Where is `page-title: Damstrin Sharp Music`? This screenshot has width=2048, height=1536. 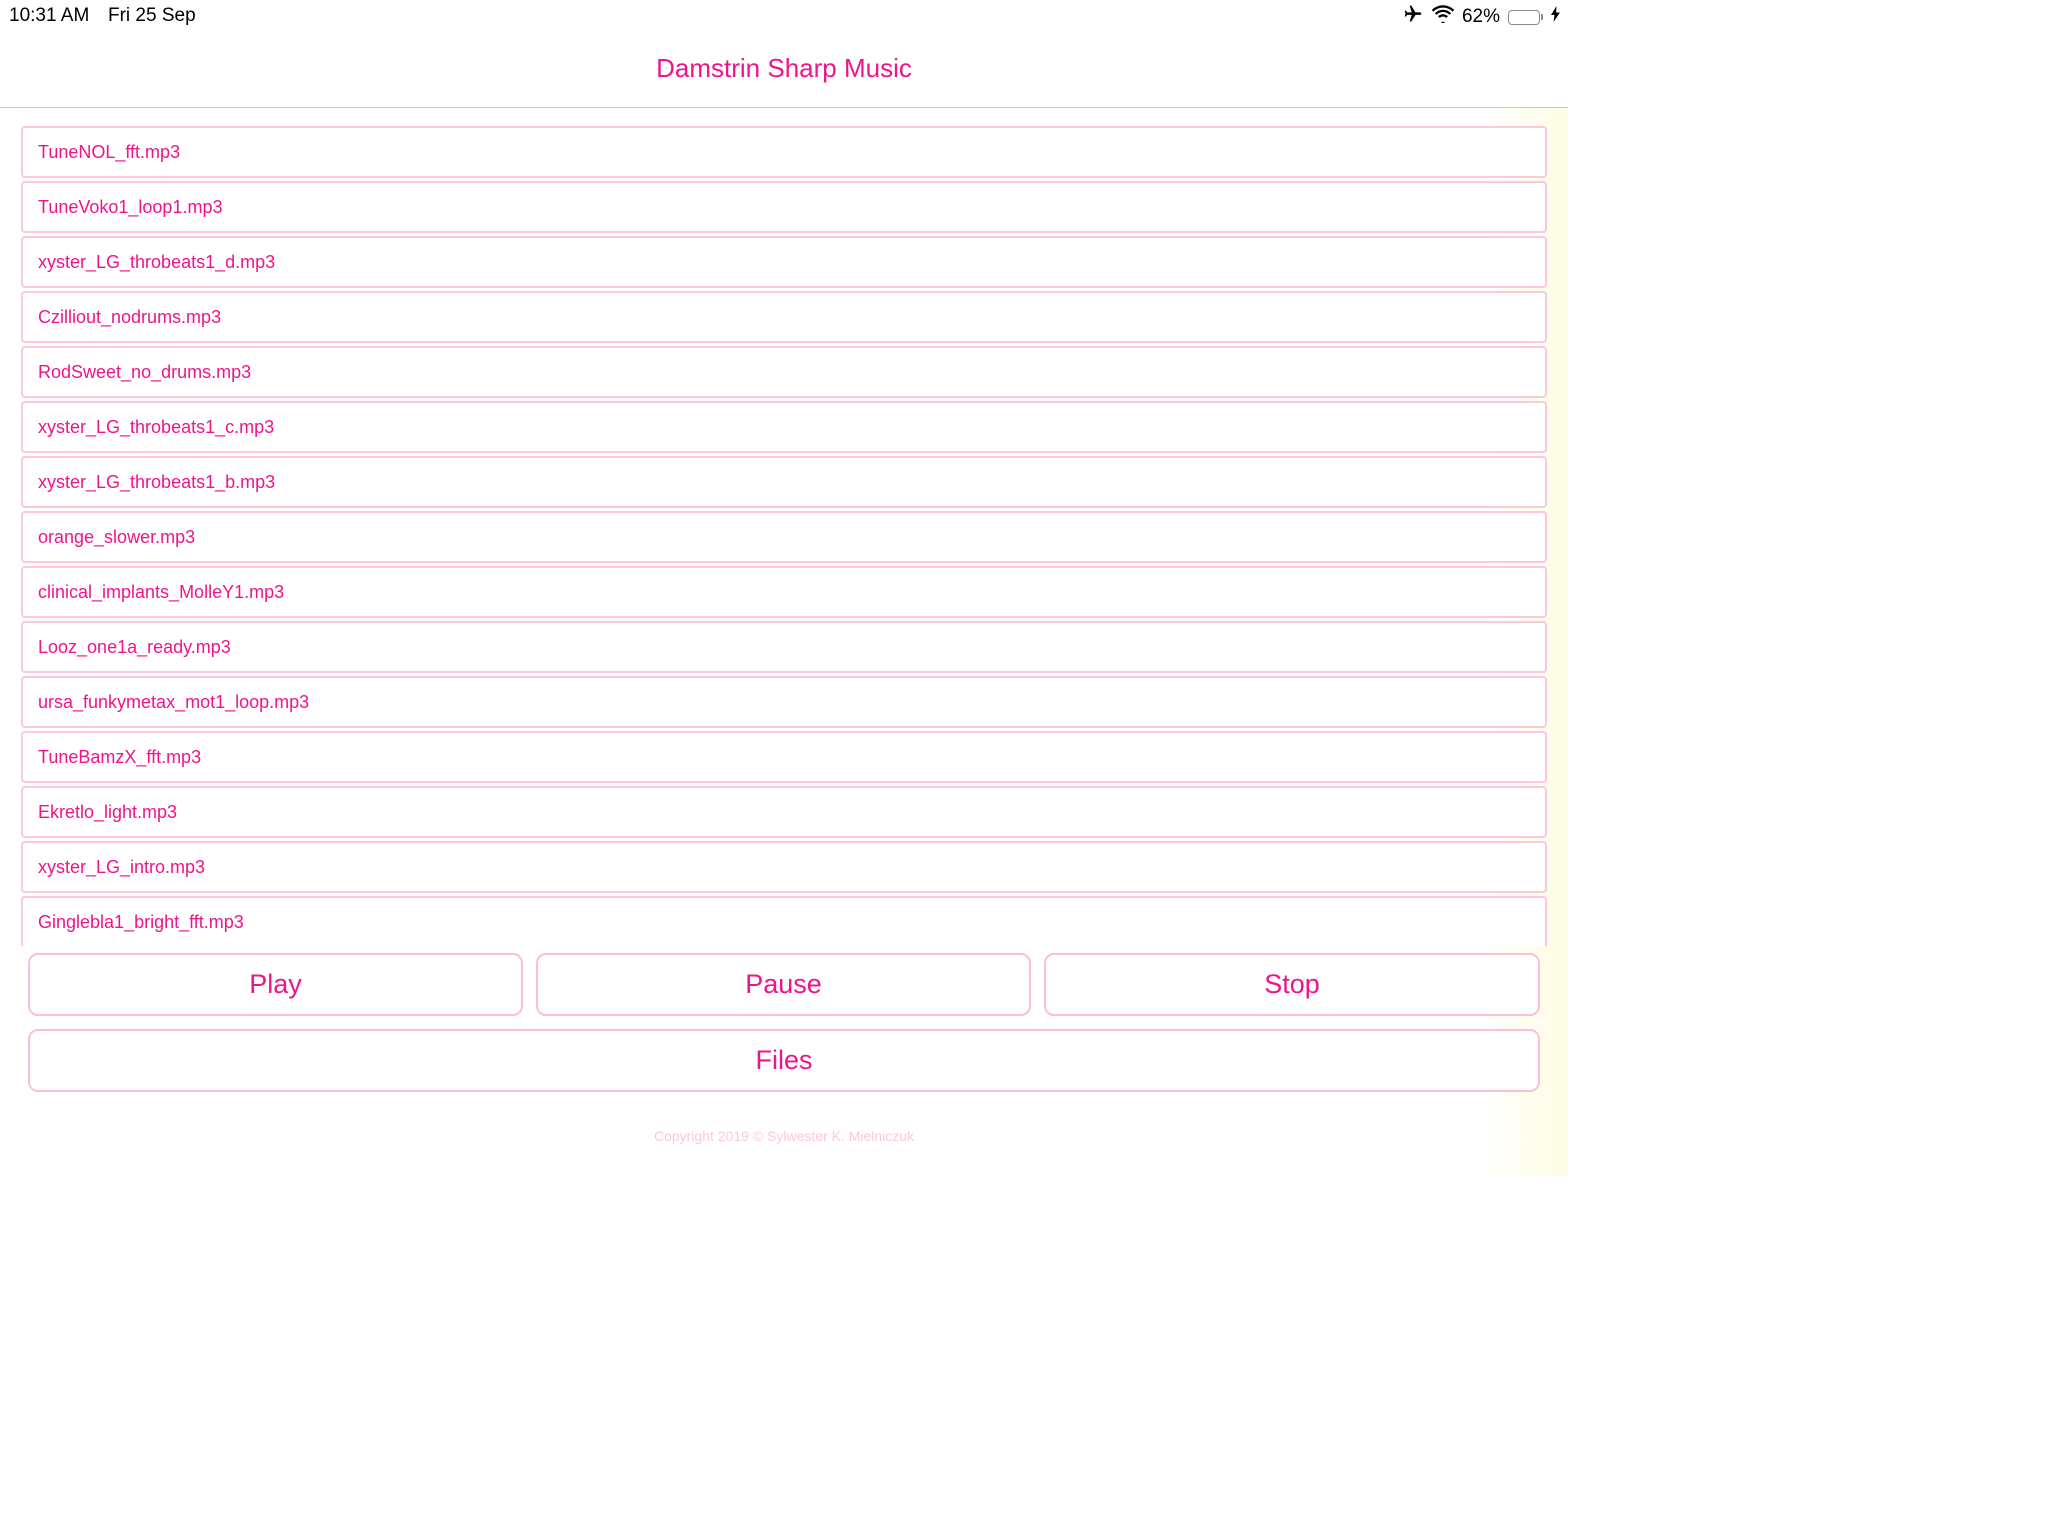 page-title: Damstrin Sharp Music is located at coordinates (784, 68).